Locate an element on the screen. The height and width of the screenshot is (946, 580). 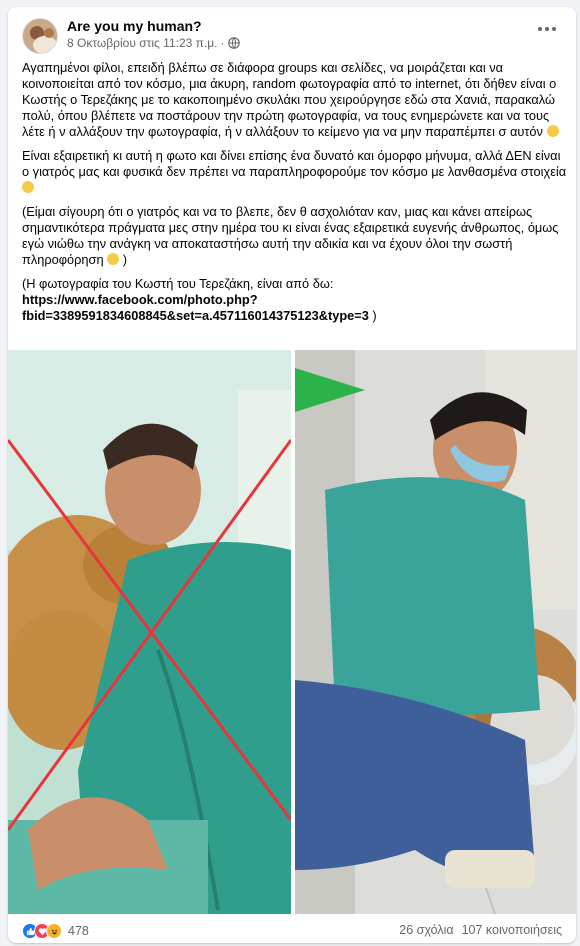
page-name: Are you my human? is located at coordinates (134, 26).